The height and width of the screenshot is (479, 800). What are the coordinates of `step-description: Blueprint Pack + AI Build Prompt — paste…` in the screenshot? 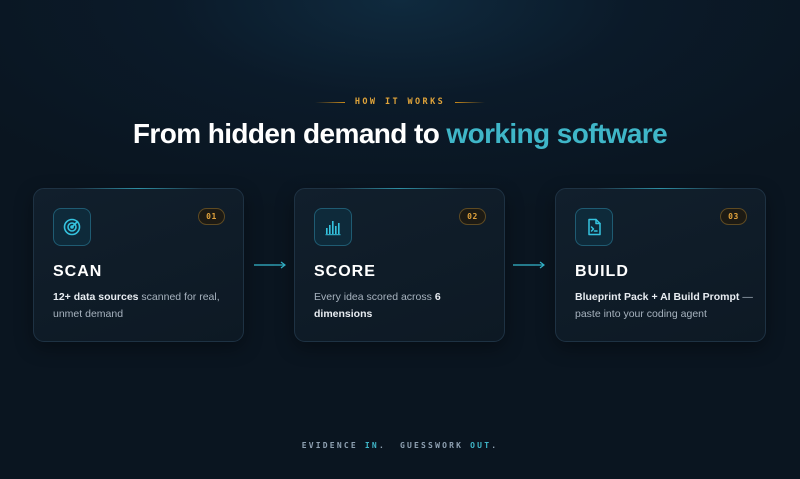 It's located at (665, 306).